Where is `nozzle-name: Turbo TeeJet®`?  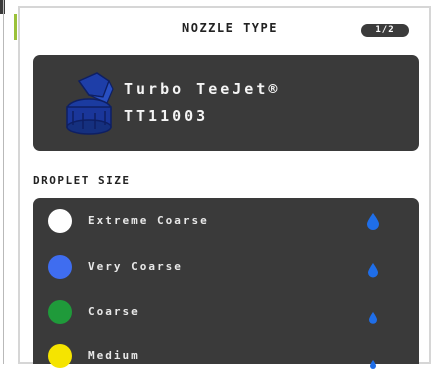
nozzle-name: Turbo TeeJet® is located at coordinates (202, 89).